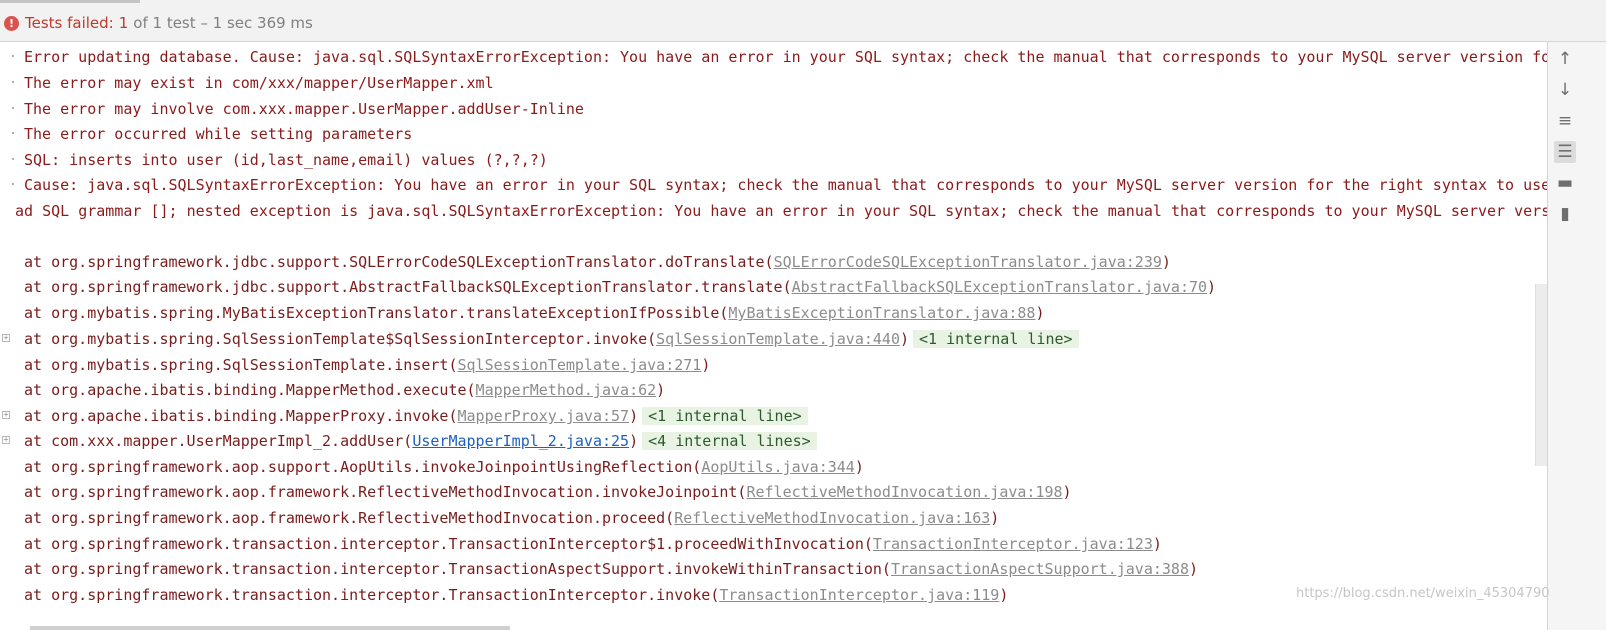  I want to click on source-link: TransactionInterceptor.java:123, so click(1013, 544).